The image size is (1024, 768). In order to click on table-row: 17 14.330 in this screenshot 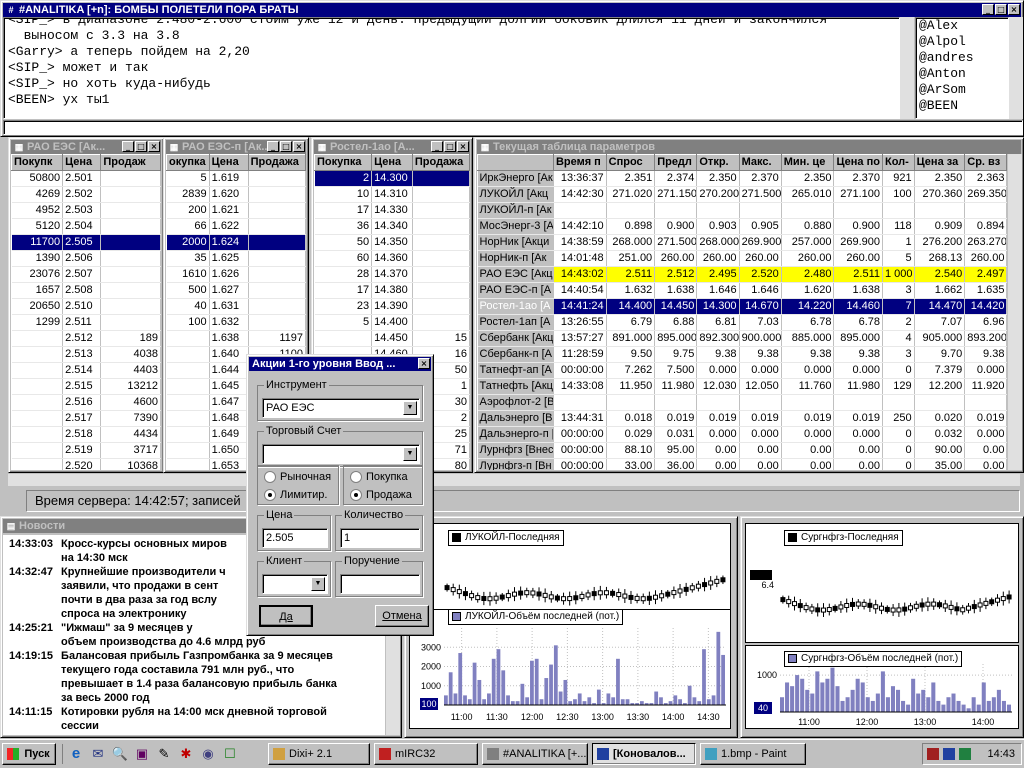, I will do `click(392, 210)`.